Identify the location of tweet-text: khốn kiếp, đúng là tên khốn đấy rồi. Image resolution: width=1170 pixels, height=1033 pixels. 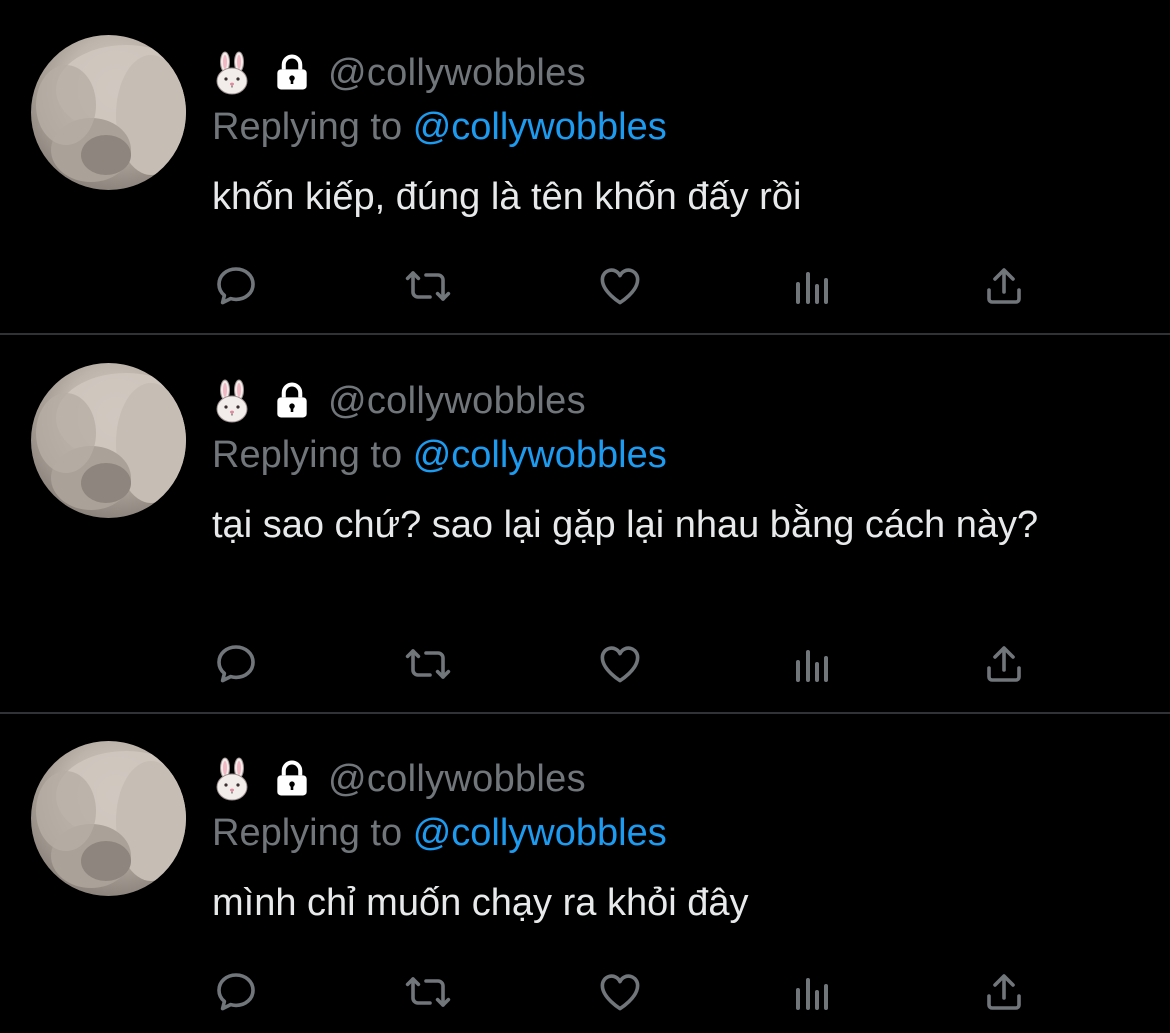
(507, 197).